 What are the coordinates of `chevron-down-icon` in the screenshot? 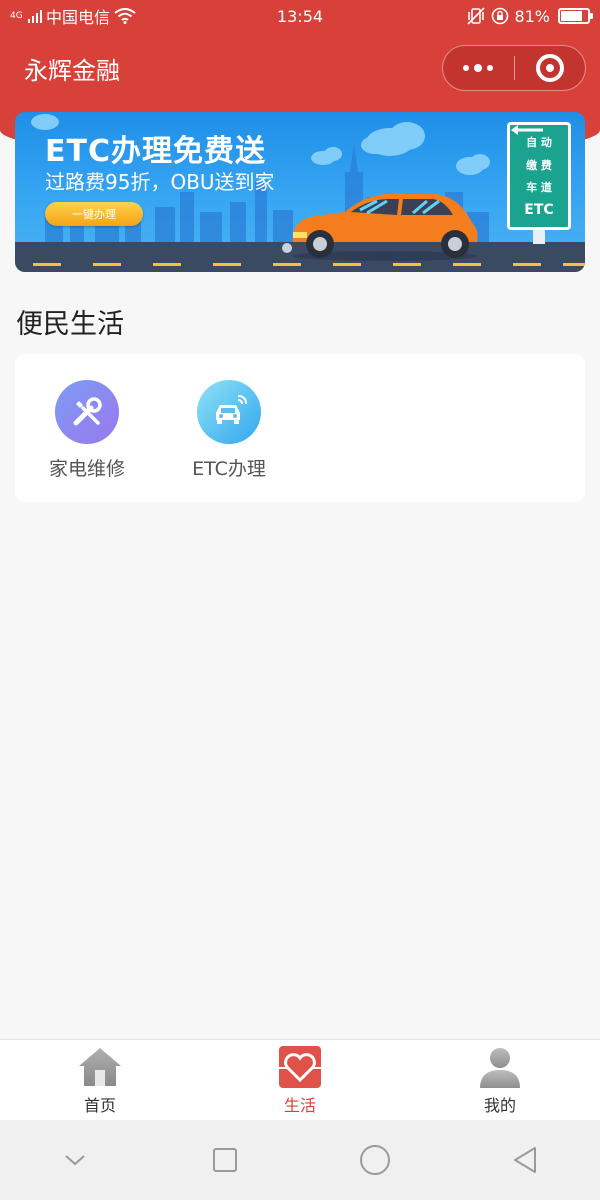 It's located at (75, 1160).